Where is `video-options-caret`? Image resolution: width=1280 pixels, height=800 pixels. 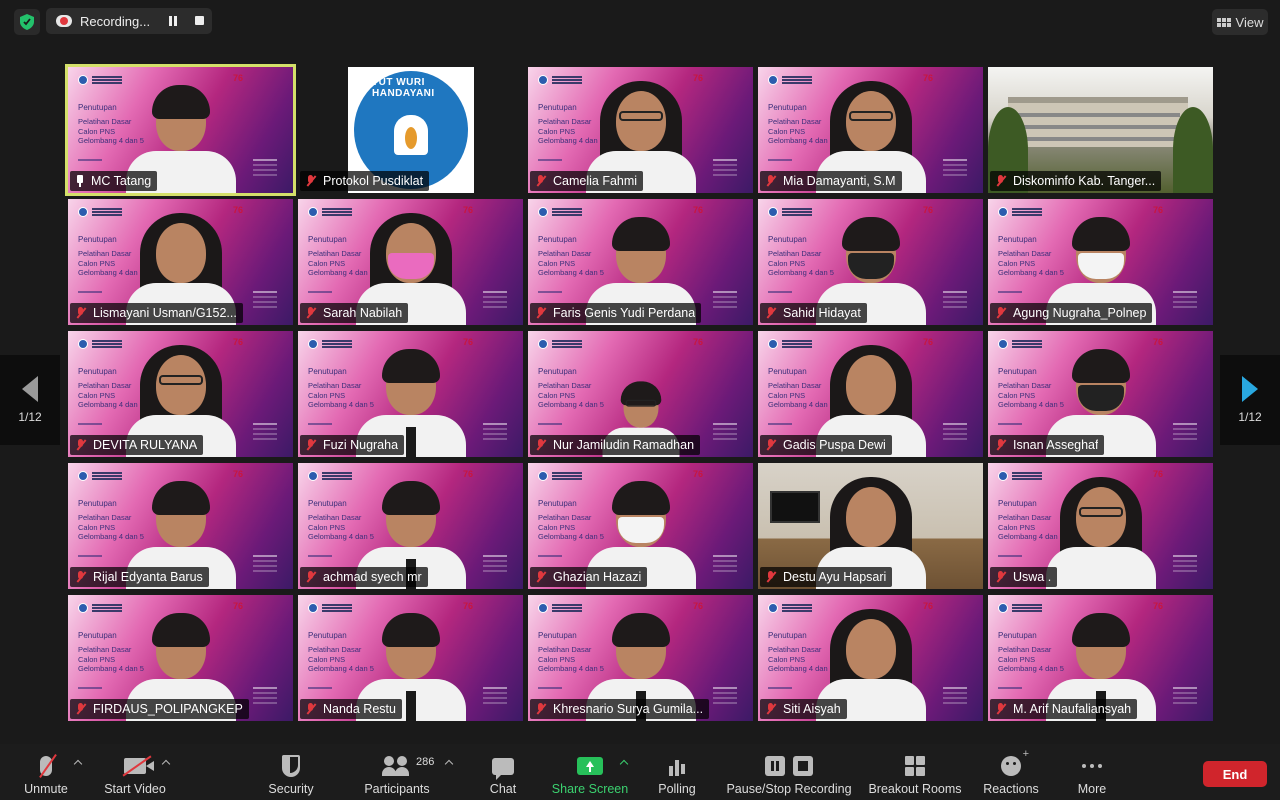 video-options-caret is located at coordinates (166, 763).